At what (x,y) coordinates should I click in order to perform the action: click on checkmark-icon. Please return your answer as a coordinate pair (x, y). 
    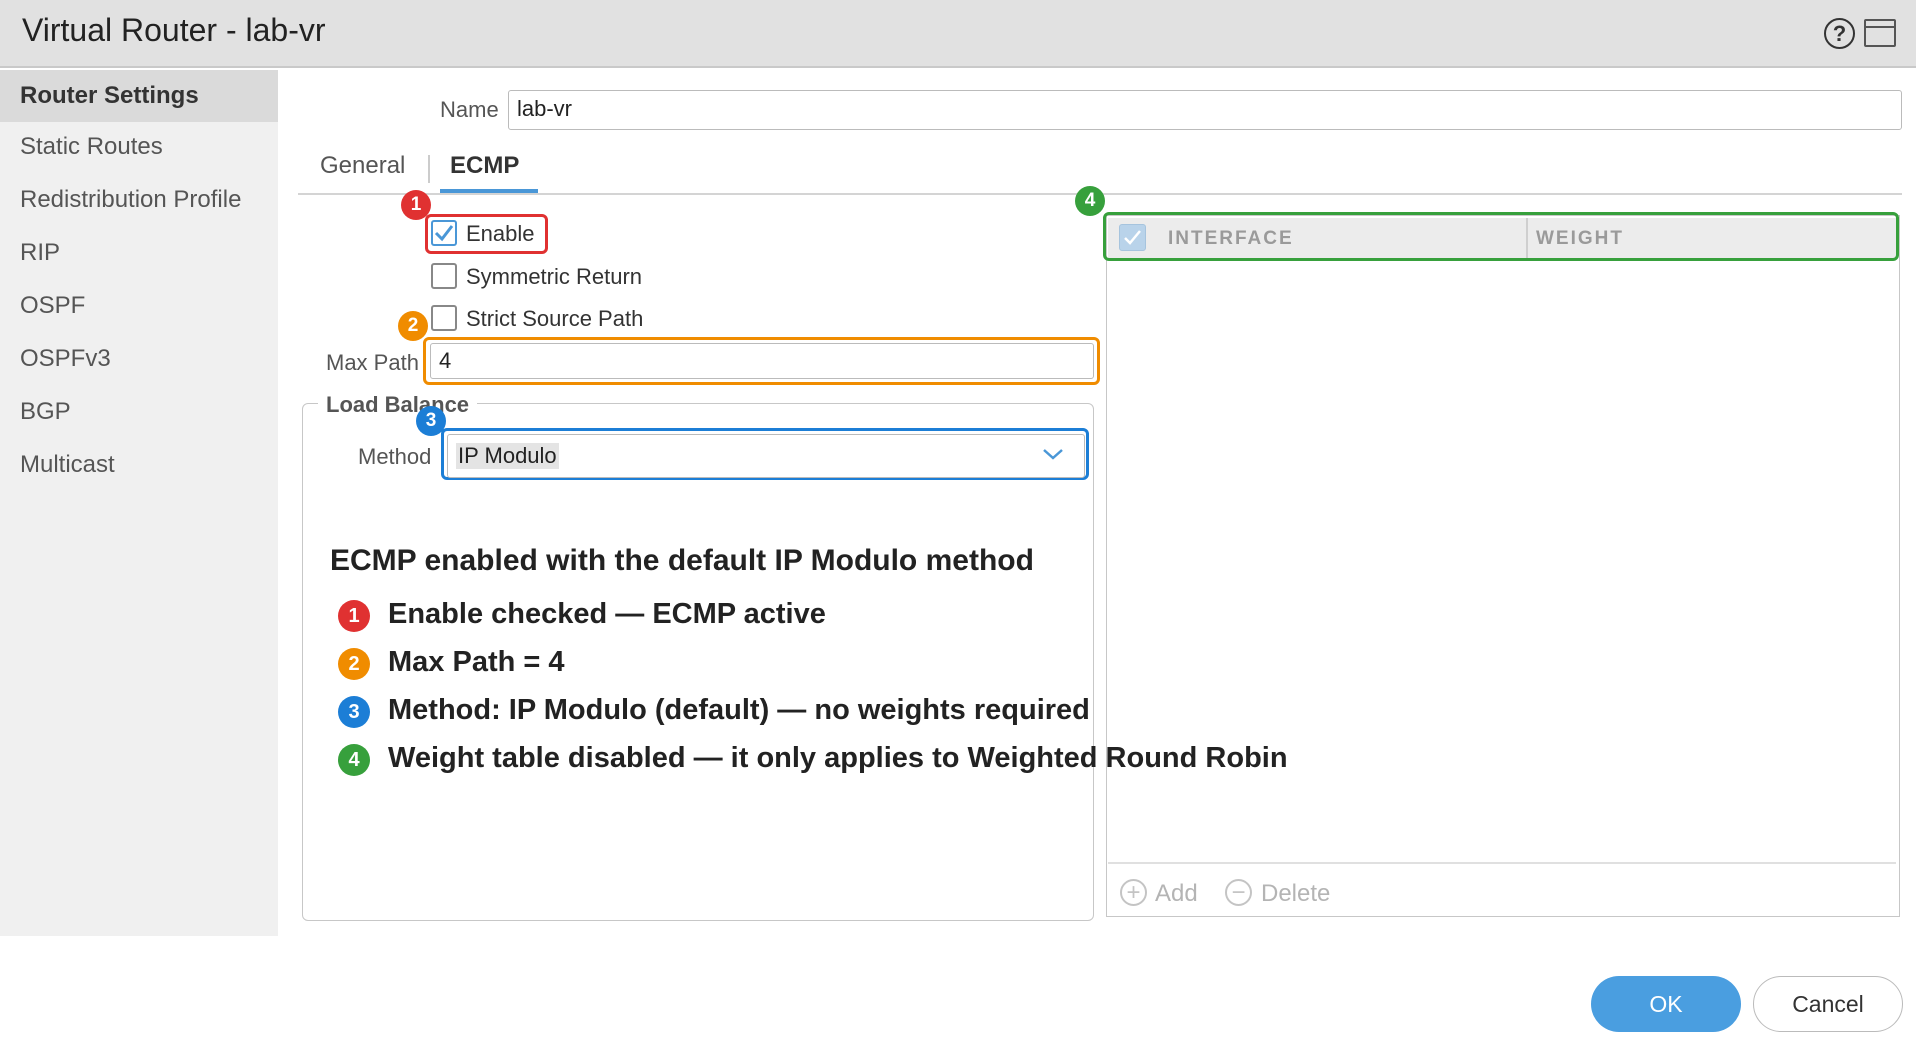
    Looking at the image, I should click on (444, 233).